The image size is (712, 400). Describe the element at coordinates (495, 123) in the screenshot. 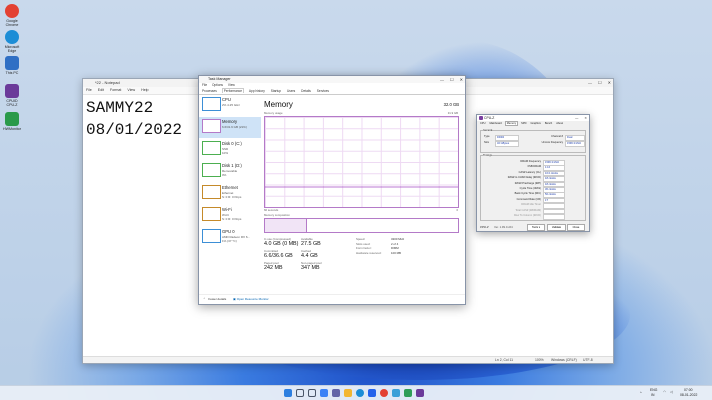

I see `cpuz-tab-mainboard: Mainboard` at that location.